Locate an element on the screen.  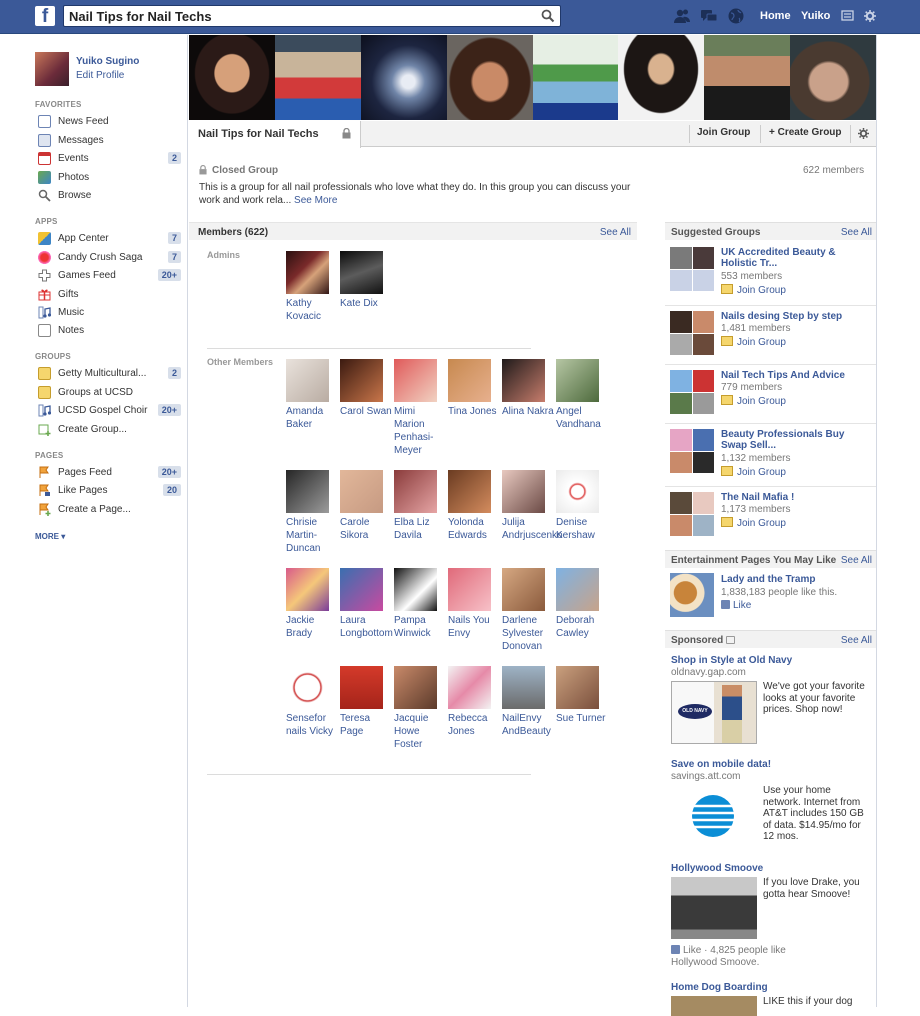
member-tile: Nails You Envy is located at coordinates (474, 604).